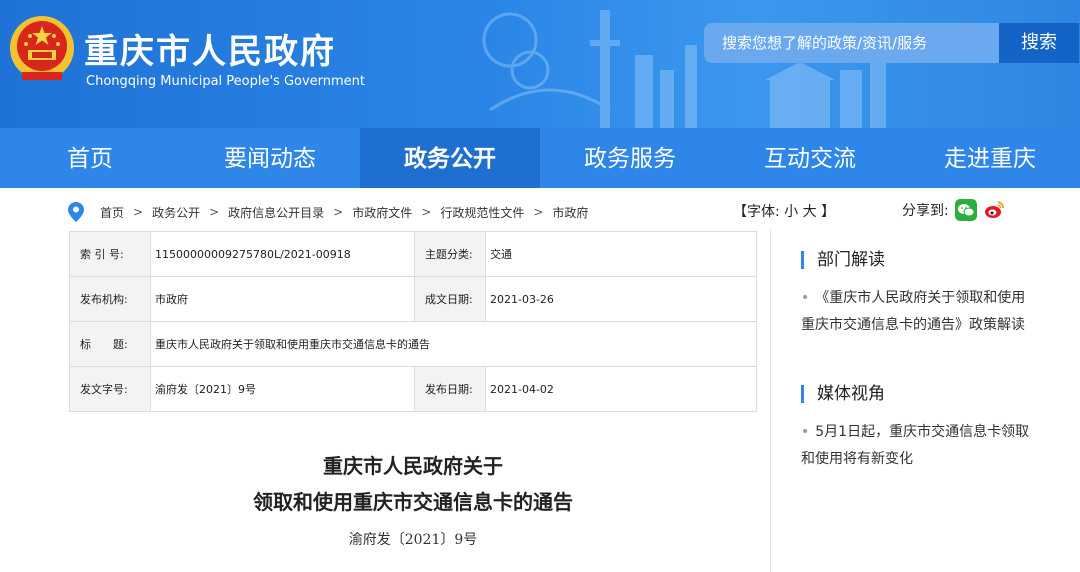 This screenshot has height=572, width=1080. I want to click on created-date-label: 成文日期:, so click(450, 299).